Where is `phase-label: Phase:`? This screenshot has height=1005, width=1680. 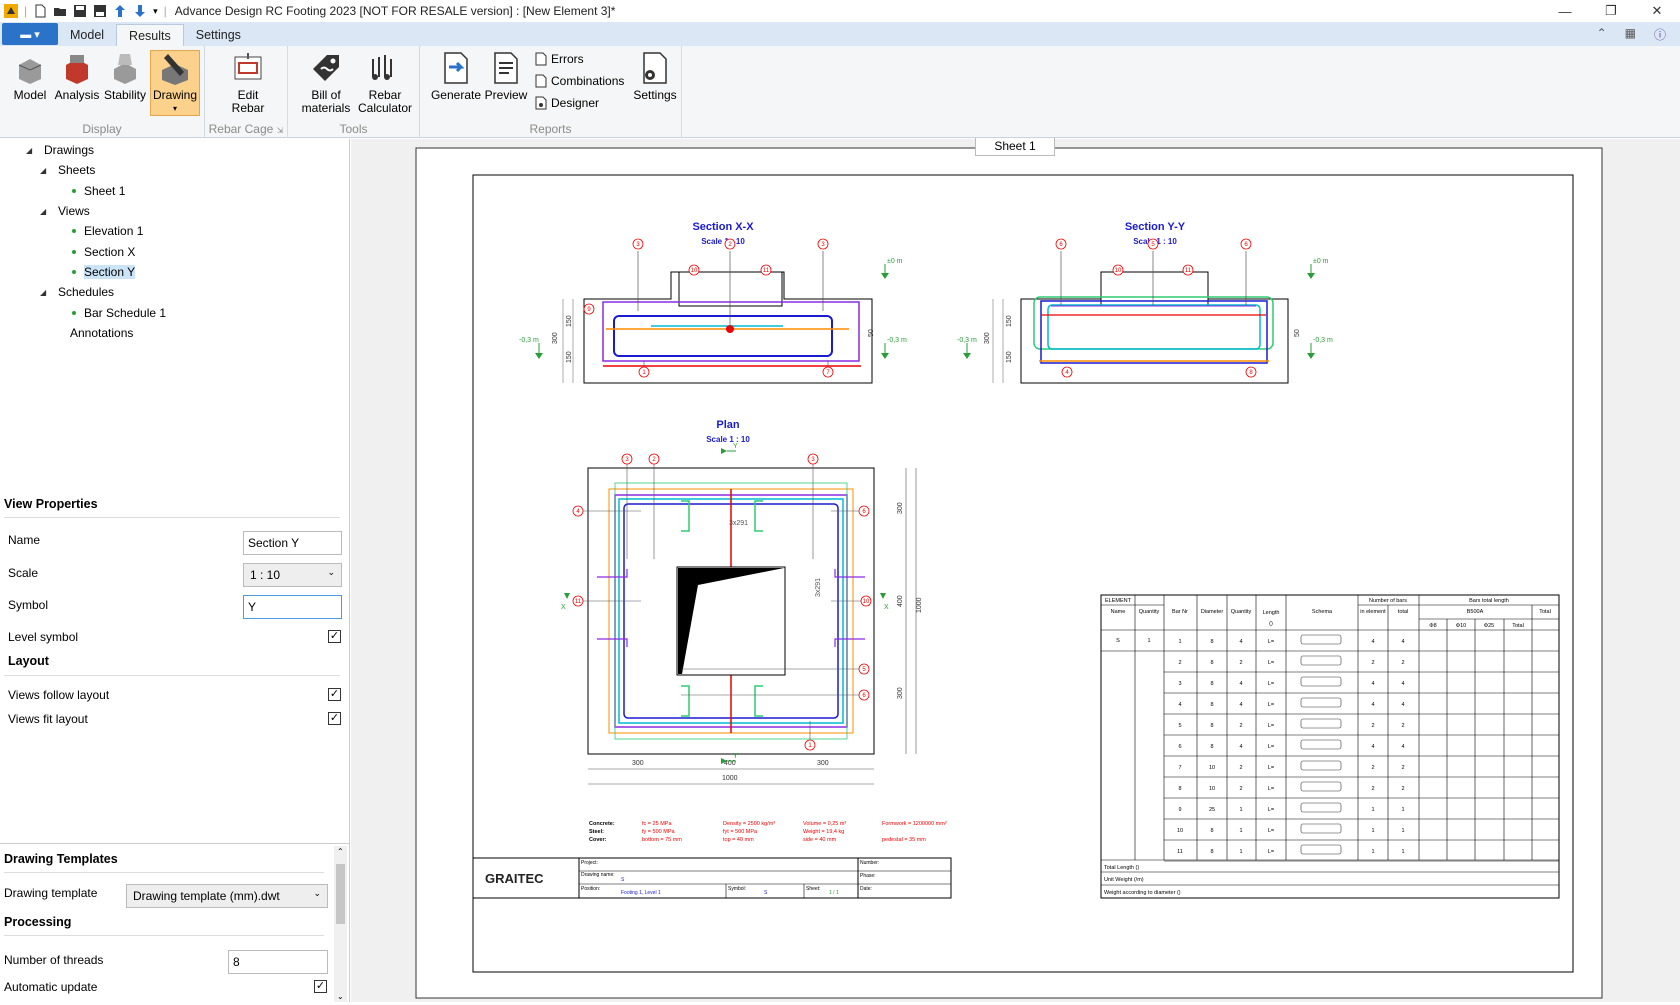 phase-label: Phase: is located at coordinates (868, 876).